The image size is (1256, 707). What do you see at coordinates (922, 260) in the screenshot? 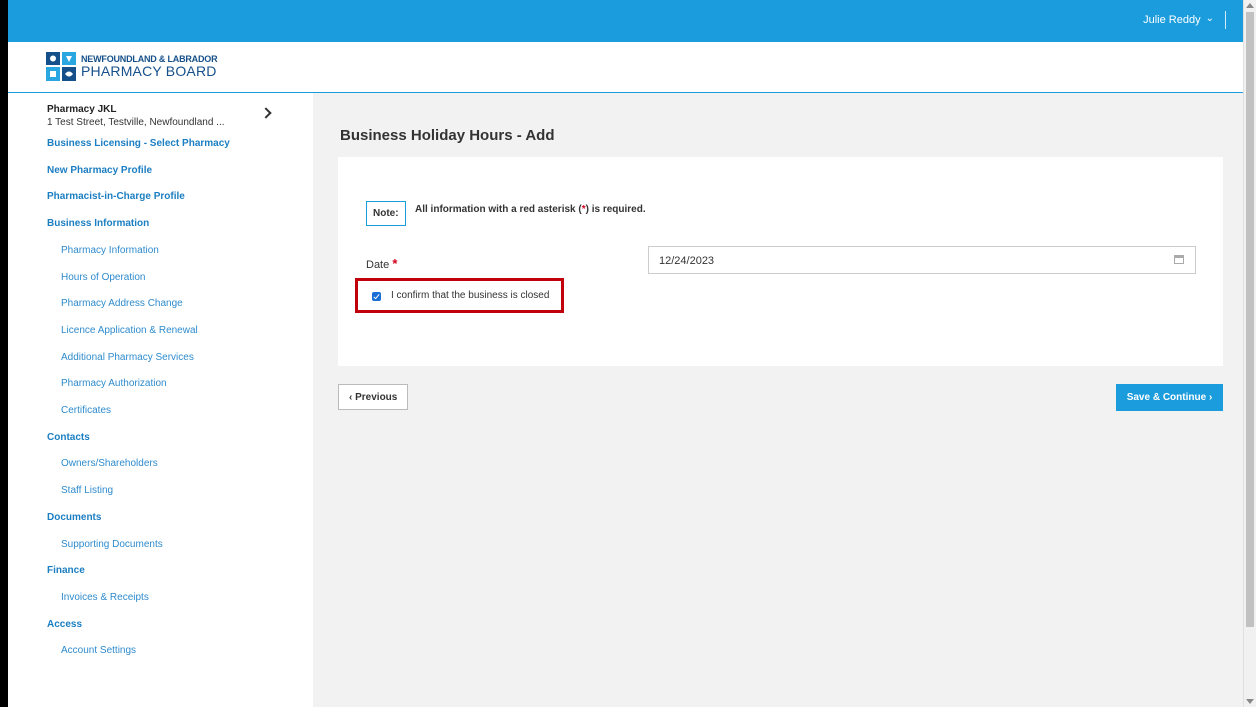
I see `date-input: 12/24/2023` at bounding box center [922, 260].